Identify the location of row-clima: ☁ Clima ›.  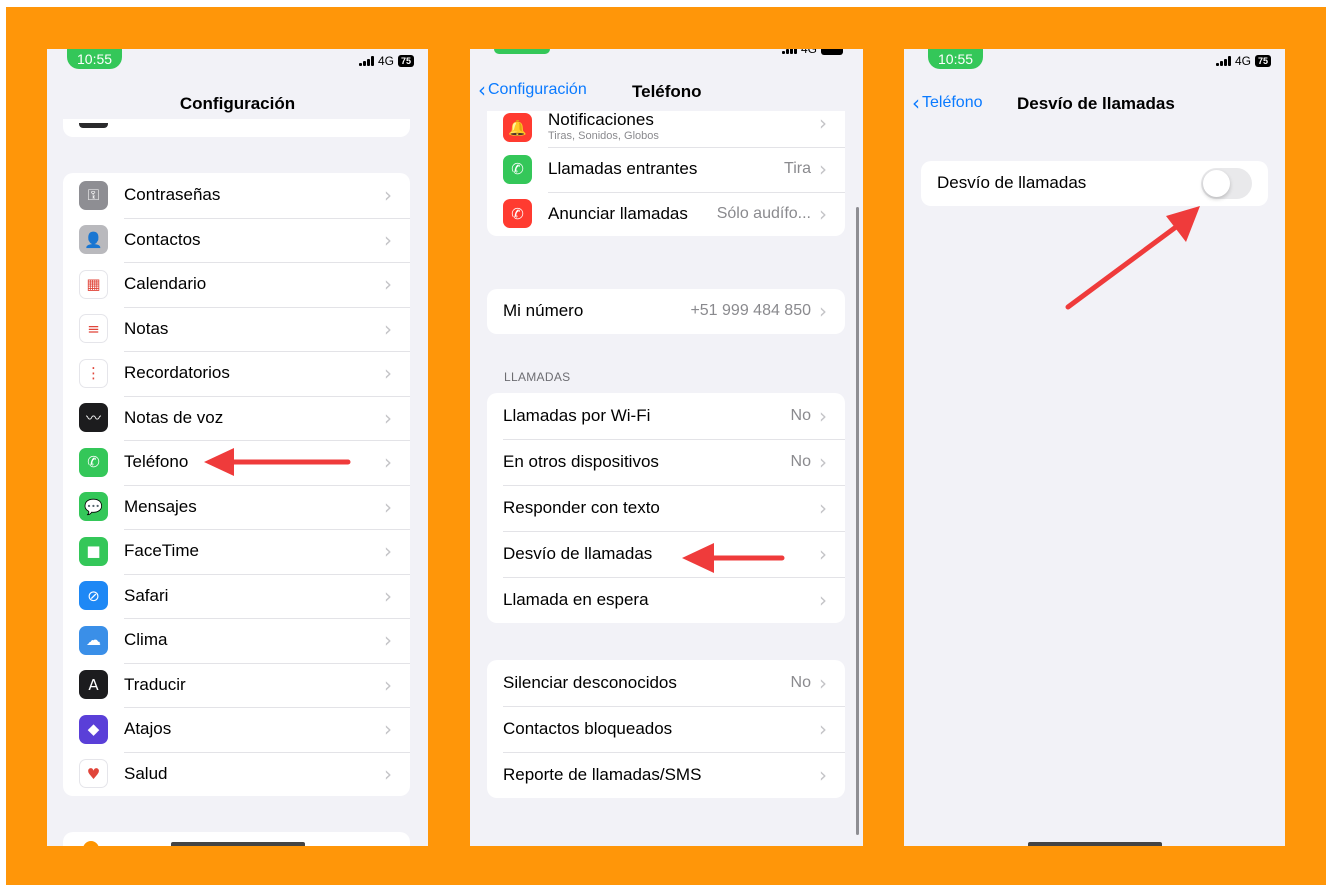
(236, 640).